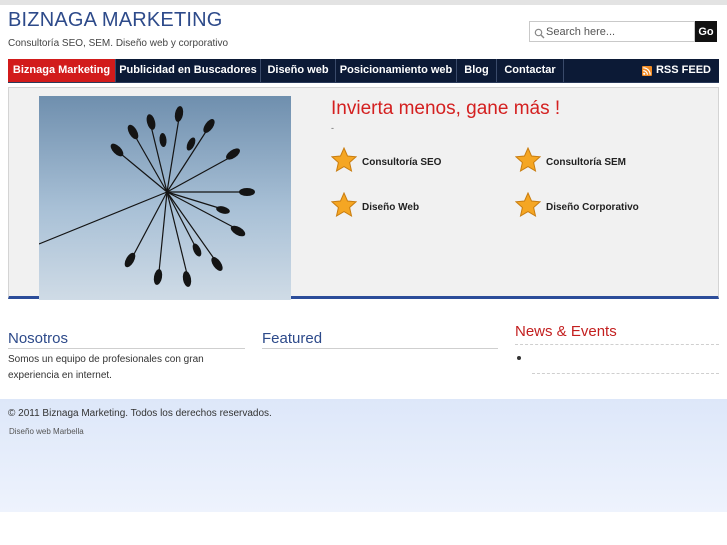 The height and width of the screenshot is (545, 727). Describe the element at coordinates (519, 358) in the screenshot. I see `news-list-bullet` at that location.